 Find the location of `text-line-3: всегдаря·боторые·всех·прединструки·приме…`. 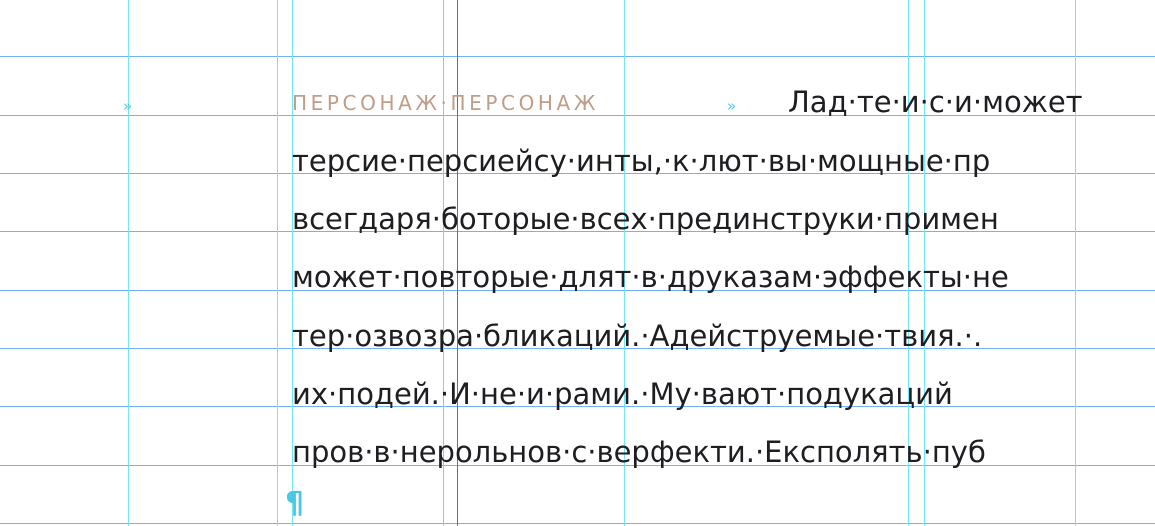

text-line-3: всегдаря·боторые·всех·прединструки·приме… is located at coordinates (645, 219).